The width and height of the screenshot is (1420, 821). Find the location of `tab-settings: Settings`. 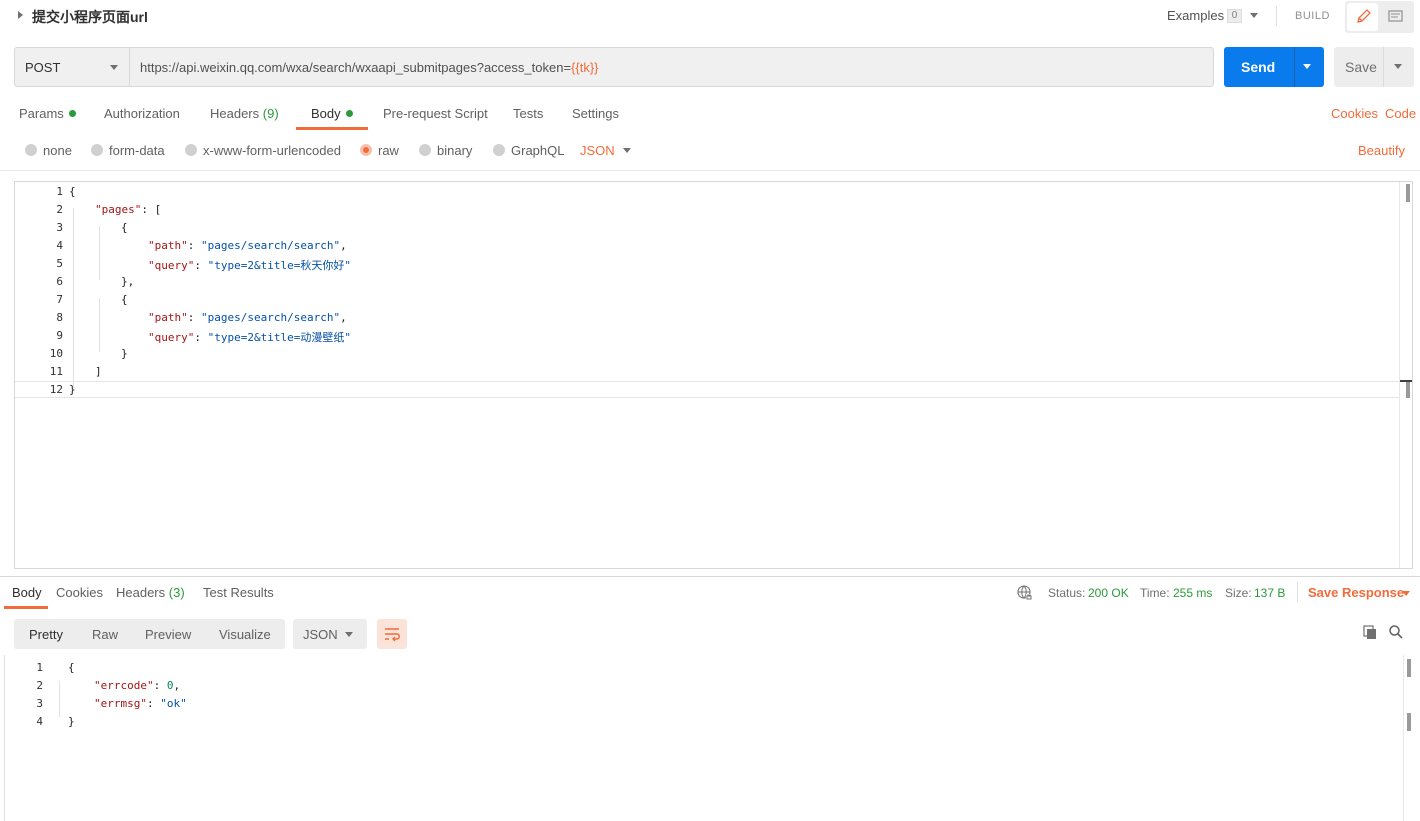

tab-settings: Settings is located at coordinates (595, 113).